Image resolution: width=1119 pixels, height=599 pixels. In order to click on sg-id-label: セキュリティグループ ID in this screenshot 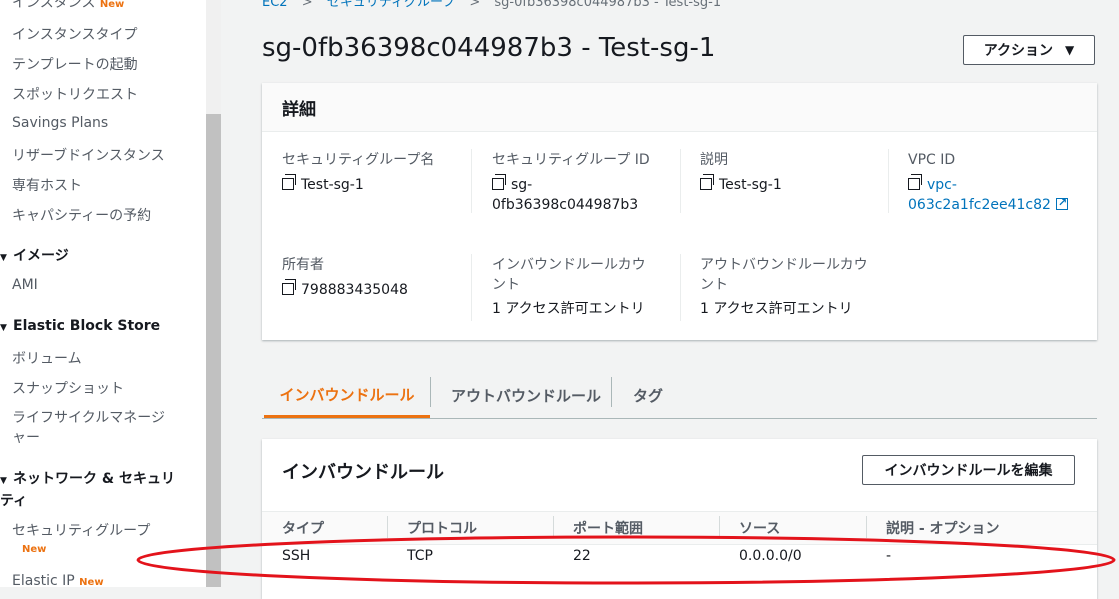, I will do `click(571, 160)`.